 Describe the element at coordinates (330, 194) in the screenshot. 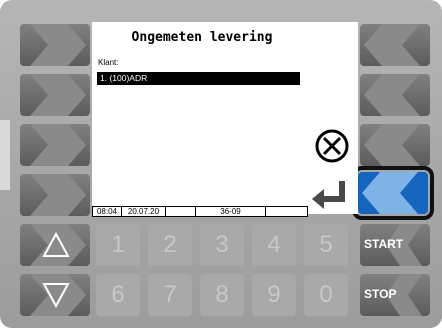

I see `enter-arrow-icon` at that location.